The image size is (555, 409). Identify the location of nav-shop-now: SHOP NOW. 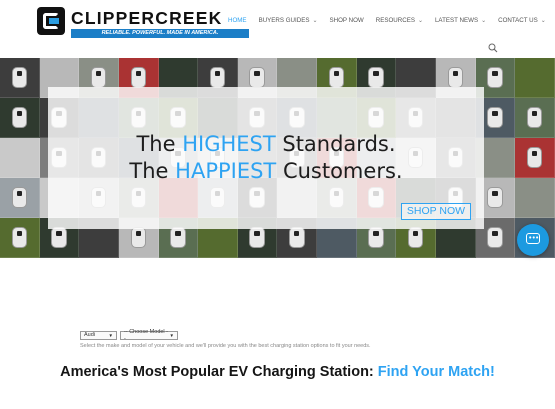
(346, 20).